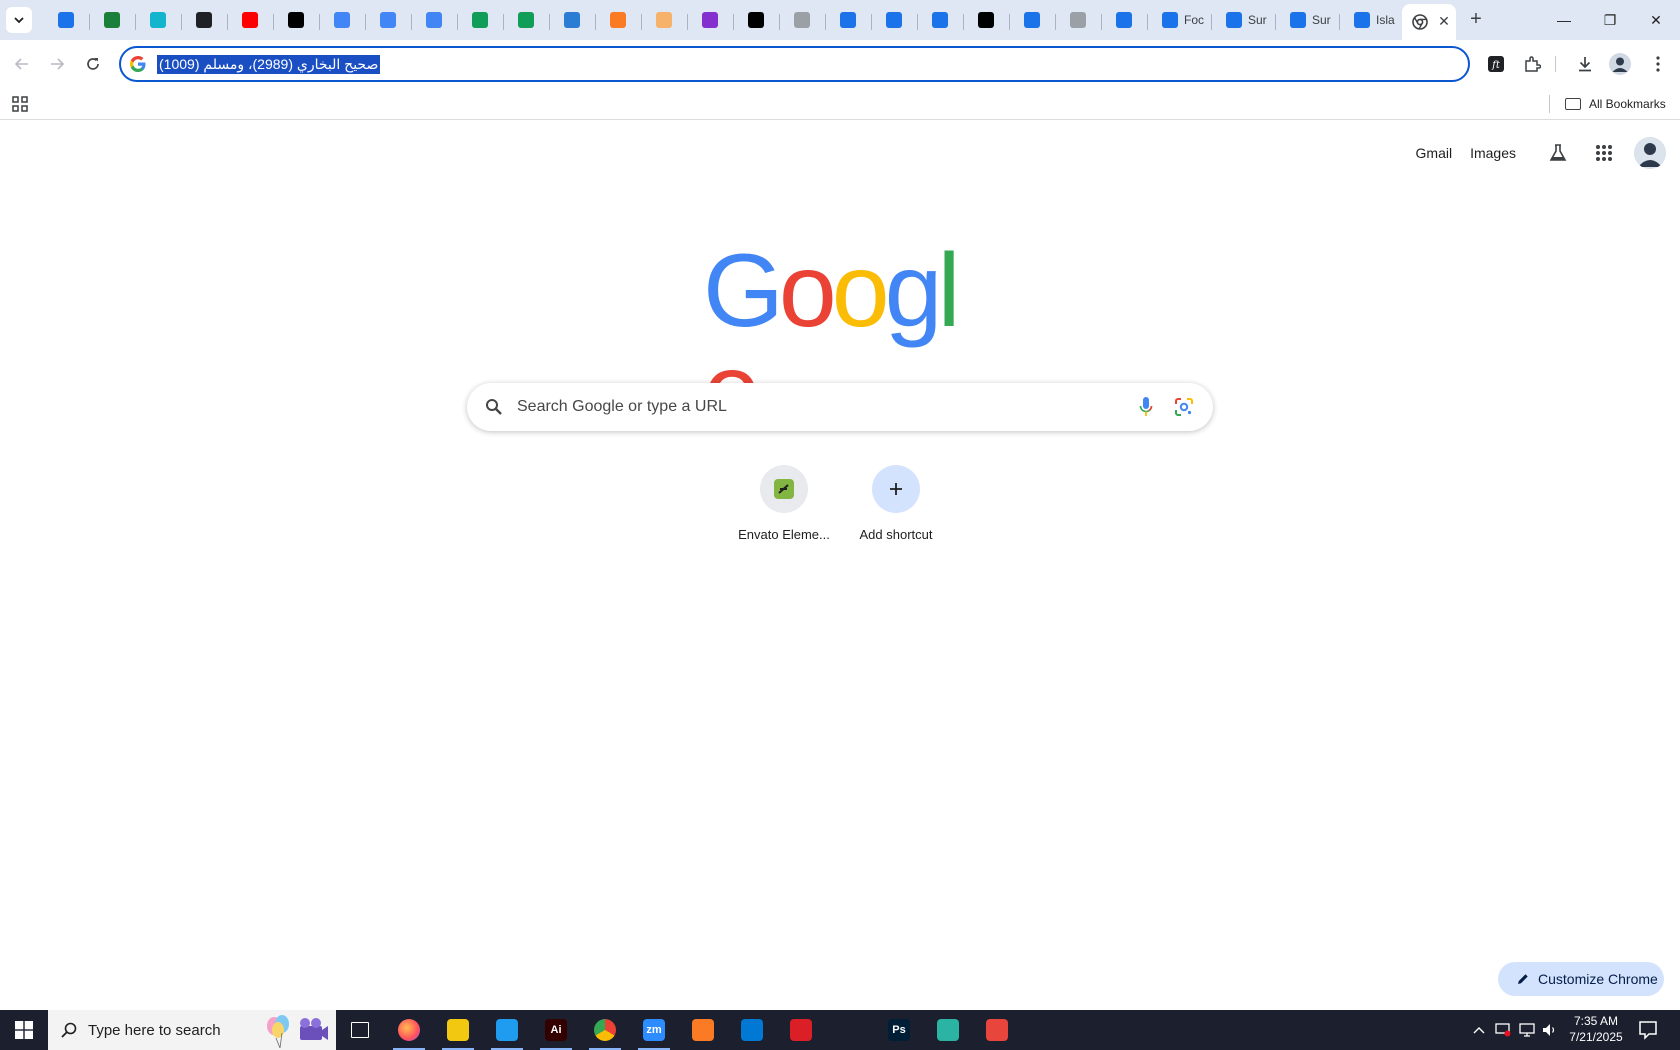 The height and width of the screenshot is (1050, 1680). What do you see at coordinates (24, 1030) in the screenshot?
I see `start-button` at bounding box center [24, 1030].